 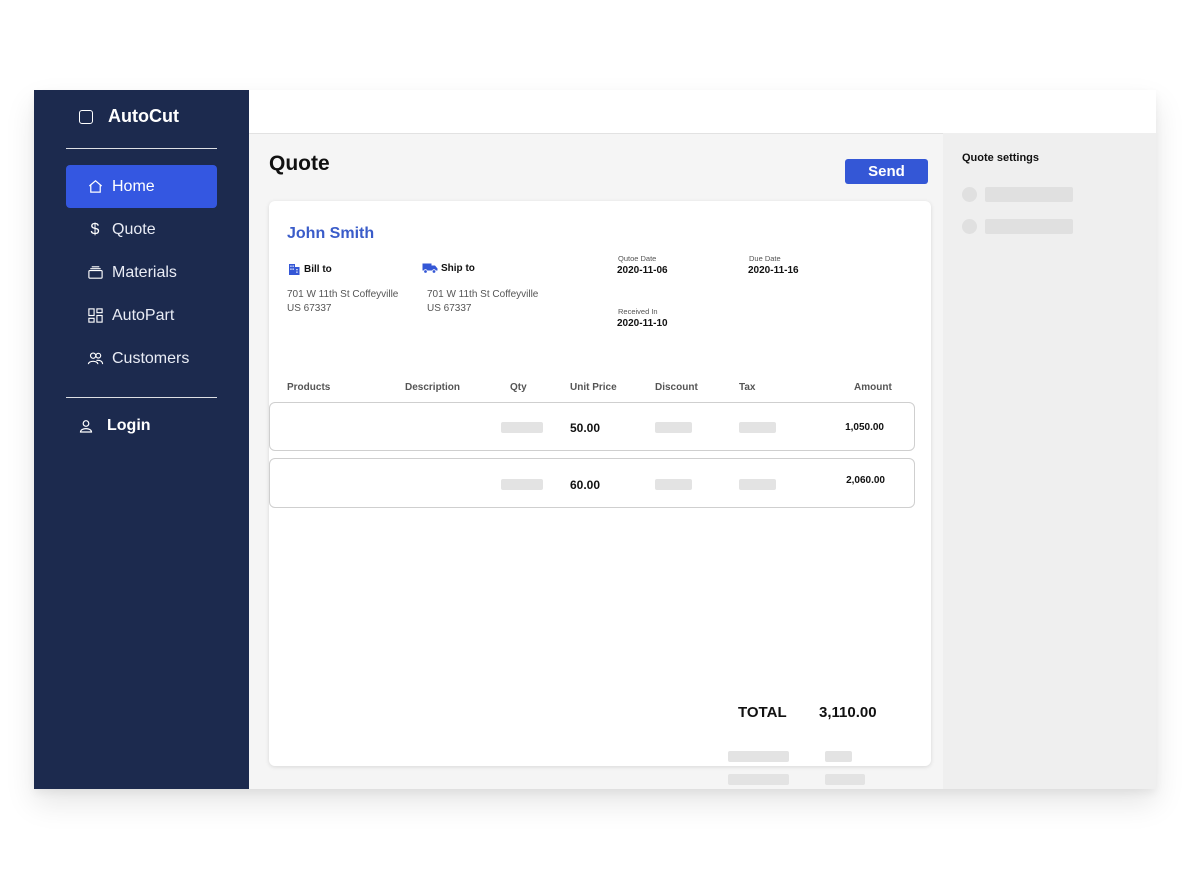 I want to click on customer-name: John Smith, so click(x=330, y=234).